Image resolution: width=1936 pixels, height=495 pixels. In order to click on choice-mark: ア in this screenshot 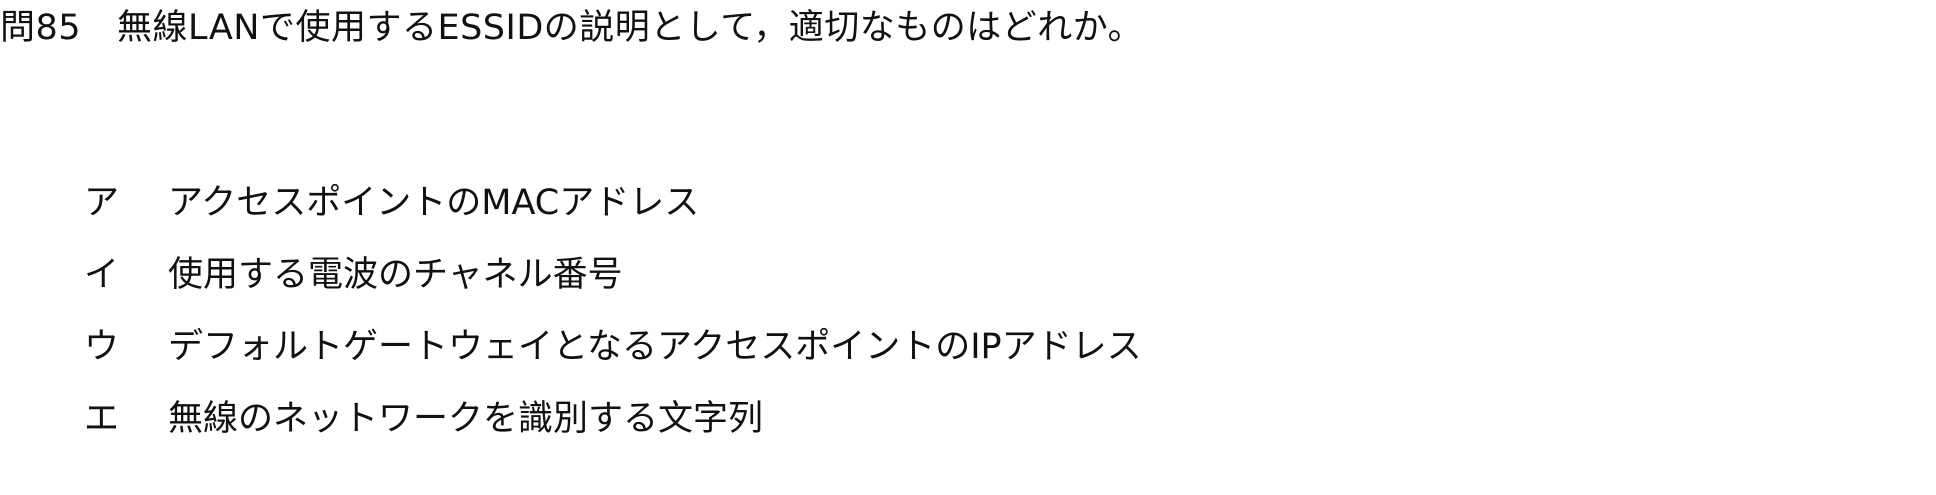, I will do `click(102, 202)`.